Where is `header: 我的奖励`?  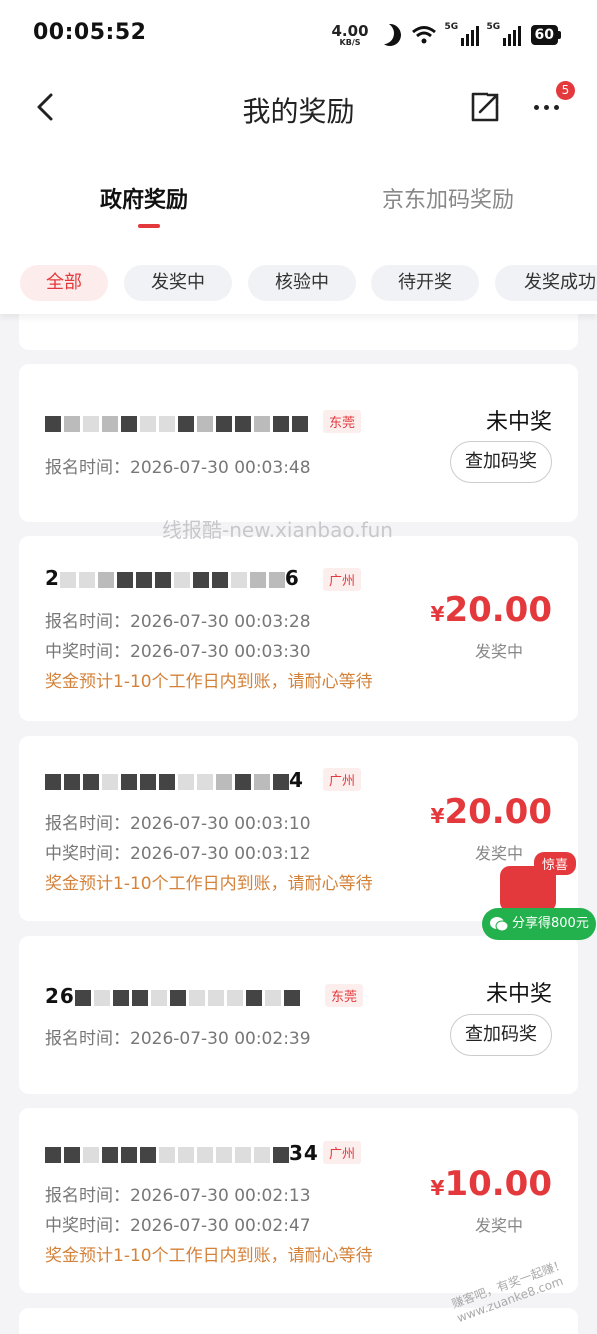 header: 我的奖励 is located at coordinates (298, 110).